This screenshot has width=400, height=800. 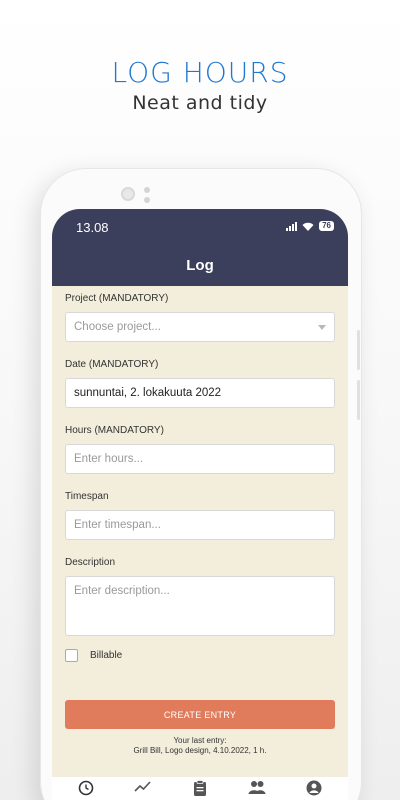 I want to click on create-entry-button: CREATE ENTRY, so click(x=200, y=714).